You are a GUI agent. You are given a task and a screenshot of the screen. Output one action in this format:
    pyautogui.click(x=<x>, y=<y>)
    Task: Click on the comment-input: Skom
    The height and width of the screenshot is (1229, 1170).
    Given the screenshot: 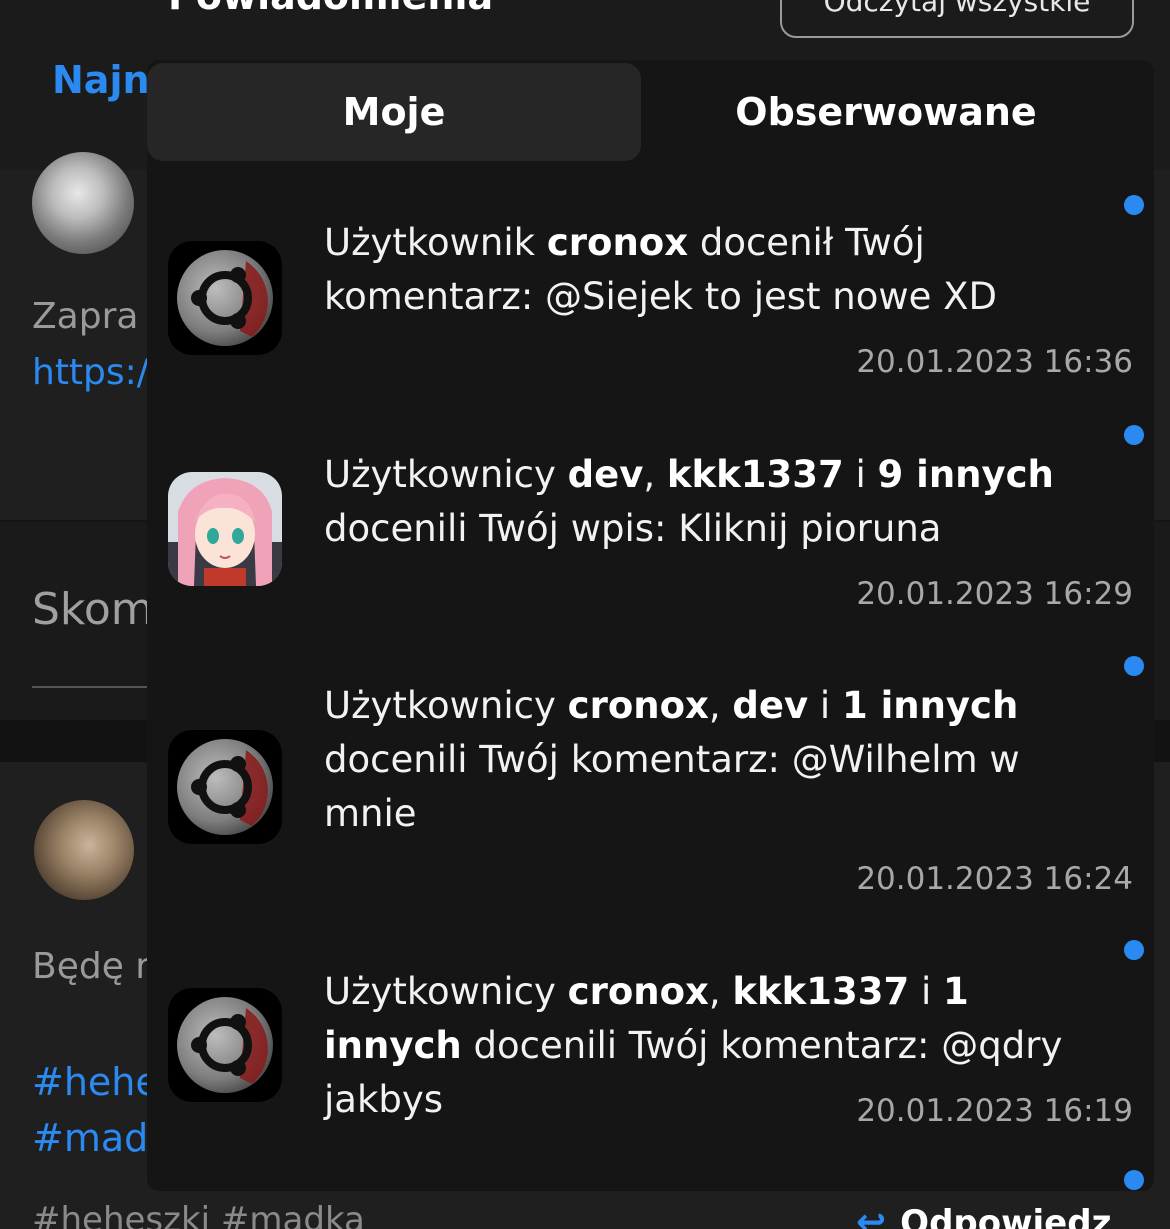 What is the action you would take?
    pyautogui.click(x=93, y=609)
    